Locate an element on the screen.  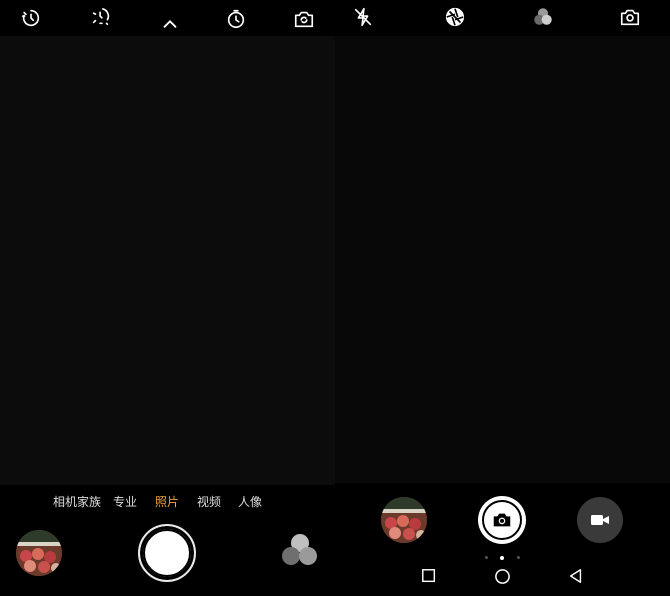
left-bottom-controls: 相机家族 专业 照片 视频 人像 is located at coordinates (167, 540).